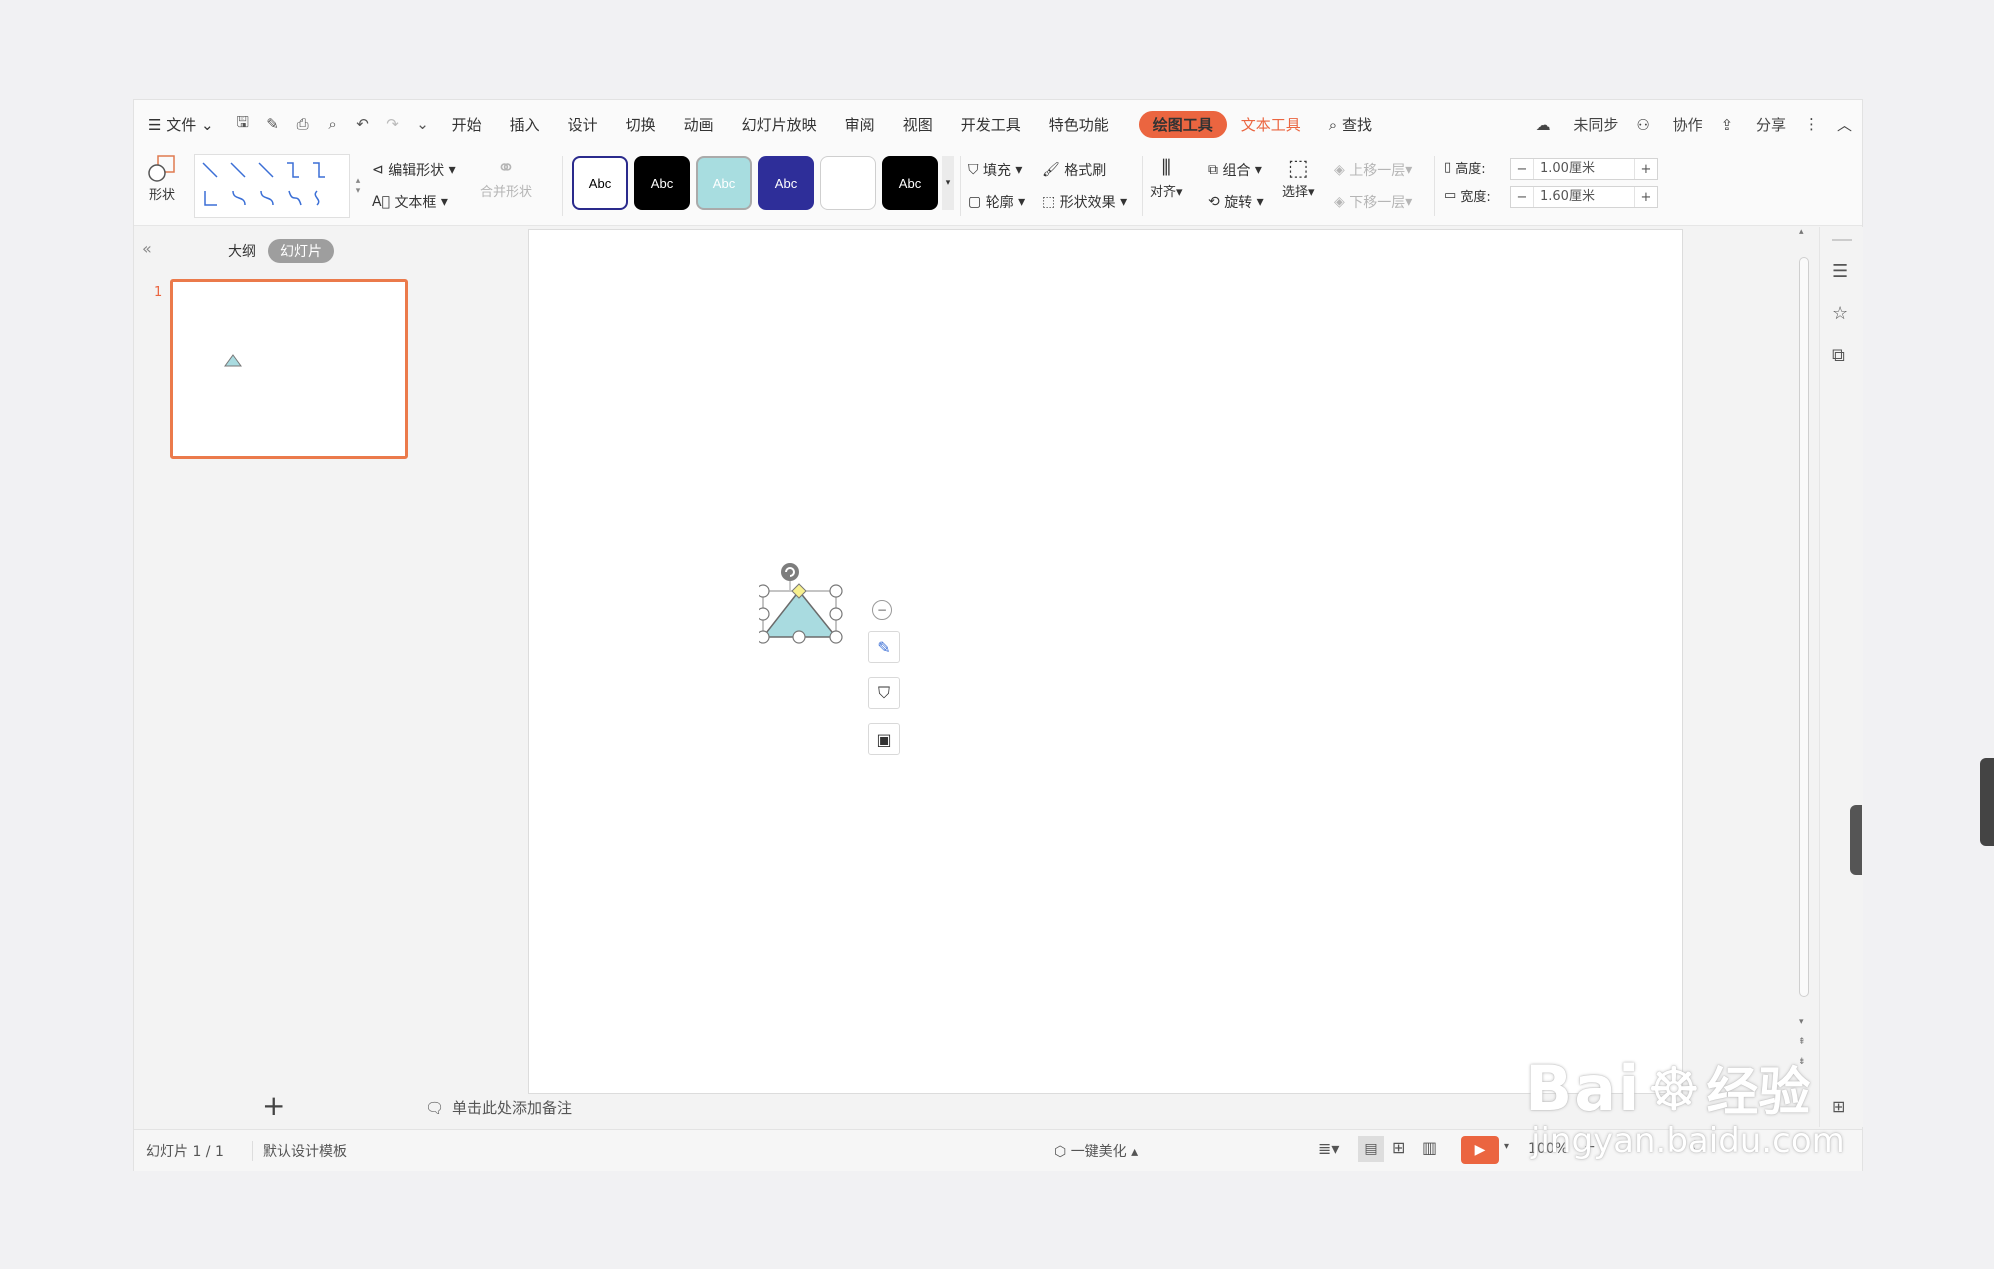  I want to click on print-preview-icon: ⌕, so click(333, 124).